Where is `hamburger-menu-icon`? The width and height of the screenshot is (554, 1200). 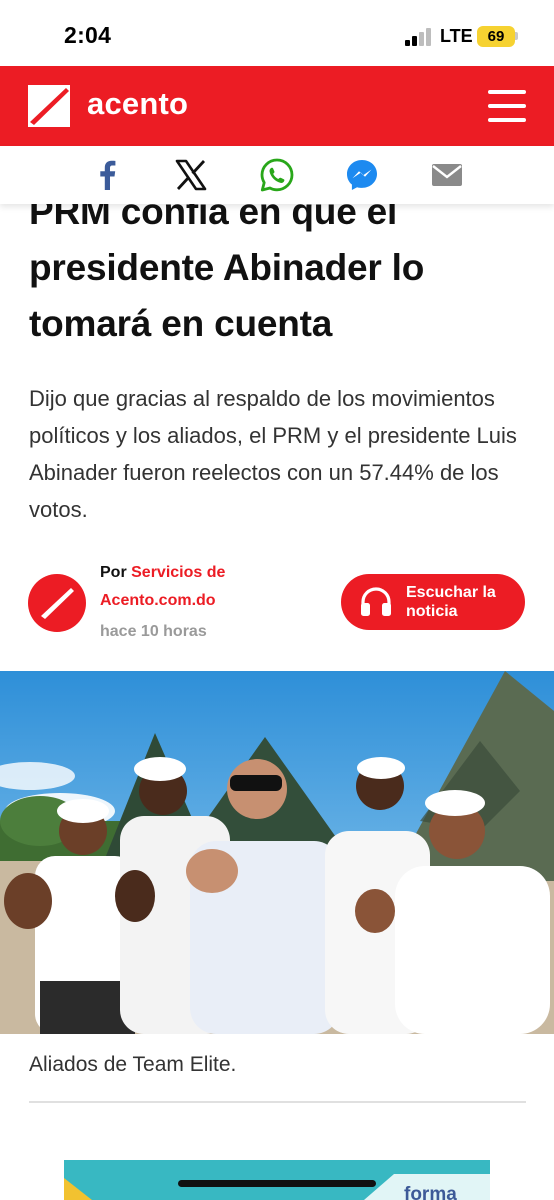
hamburger-menu-icon is located at coordinates (507, 106).